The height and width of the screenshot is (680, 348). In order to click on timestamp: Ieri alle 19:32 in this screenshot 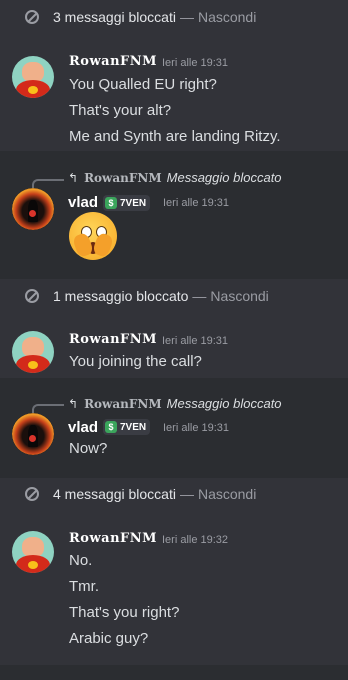, I will do `click(195, 540)`.